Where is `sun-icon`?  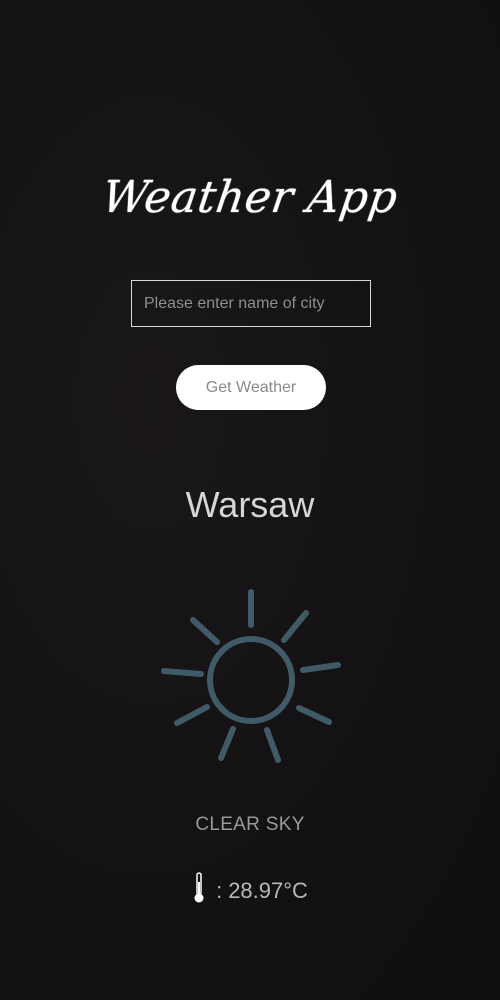
sun-icon is located at coordinates (251, 678).